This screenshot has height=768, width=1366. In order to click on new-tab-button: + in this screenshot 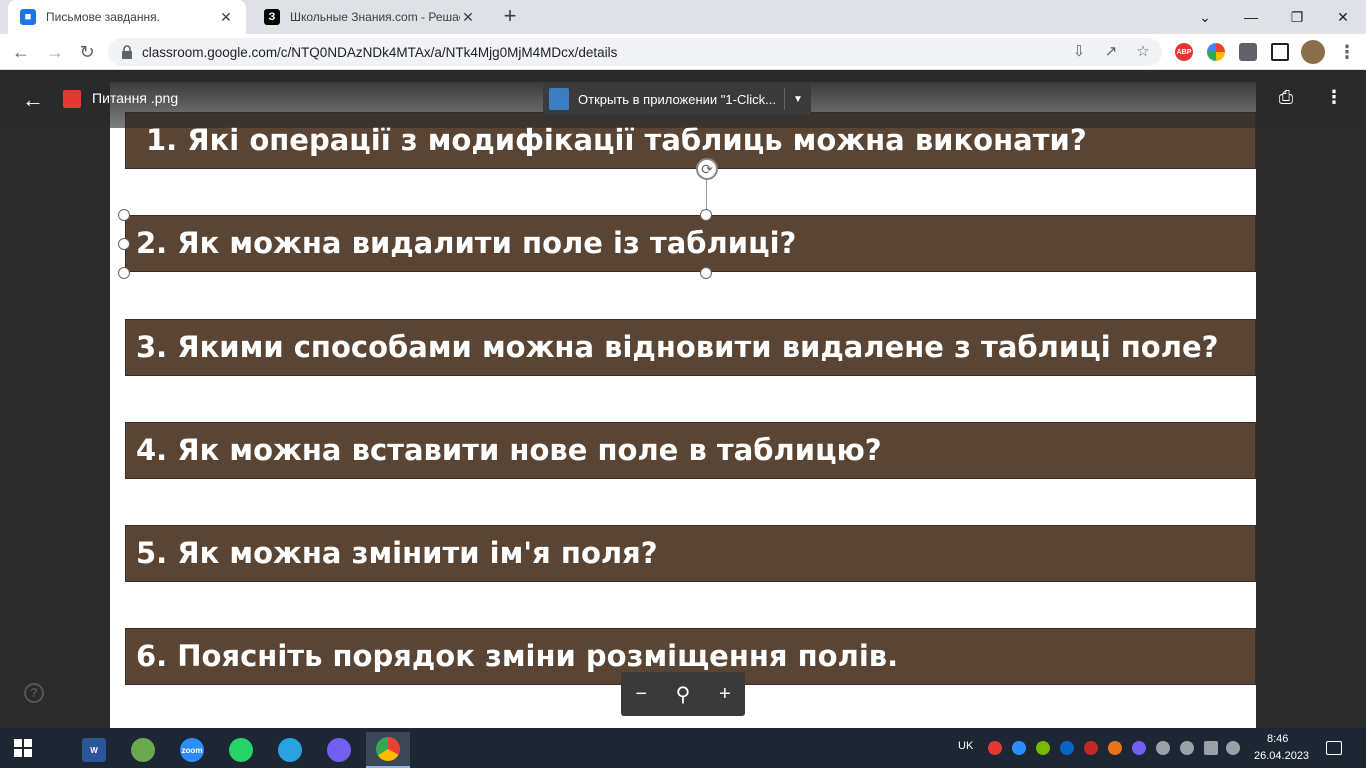, I will do `click(510, 17)`.